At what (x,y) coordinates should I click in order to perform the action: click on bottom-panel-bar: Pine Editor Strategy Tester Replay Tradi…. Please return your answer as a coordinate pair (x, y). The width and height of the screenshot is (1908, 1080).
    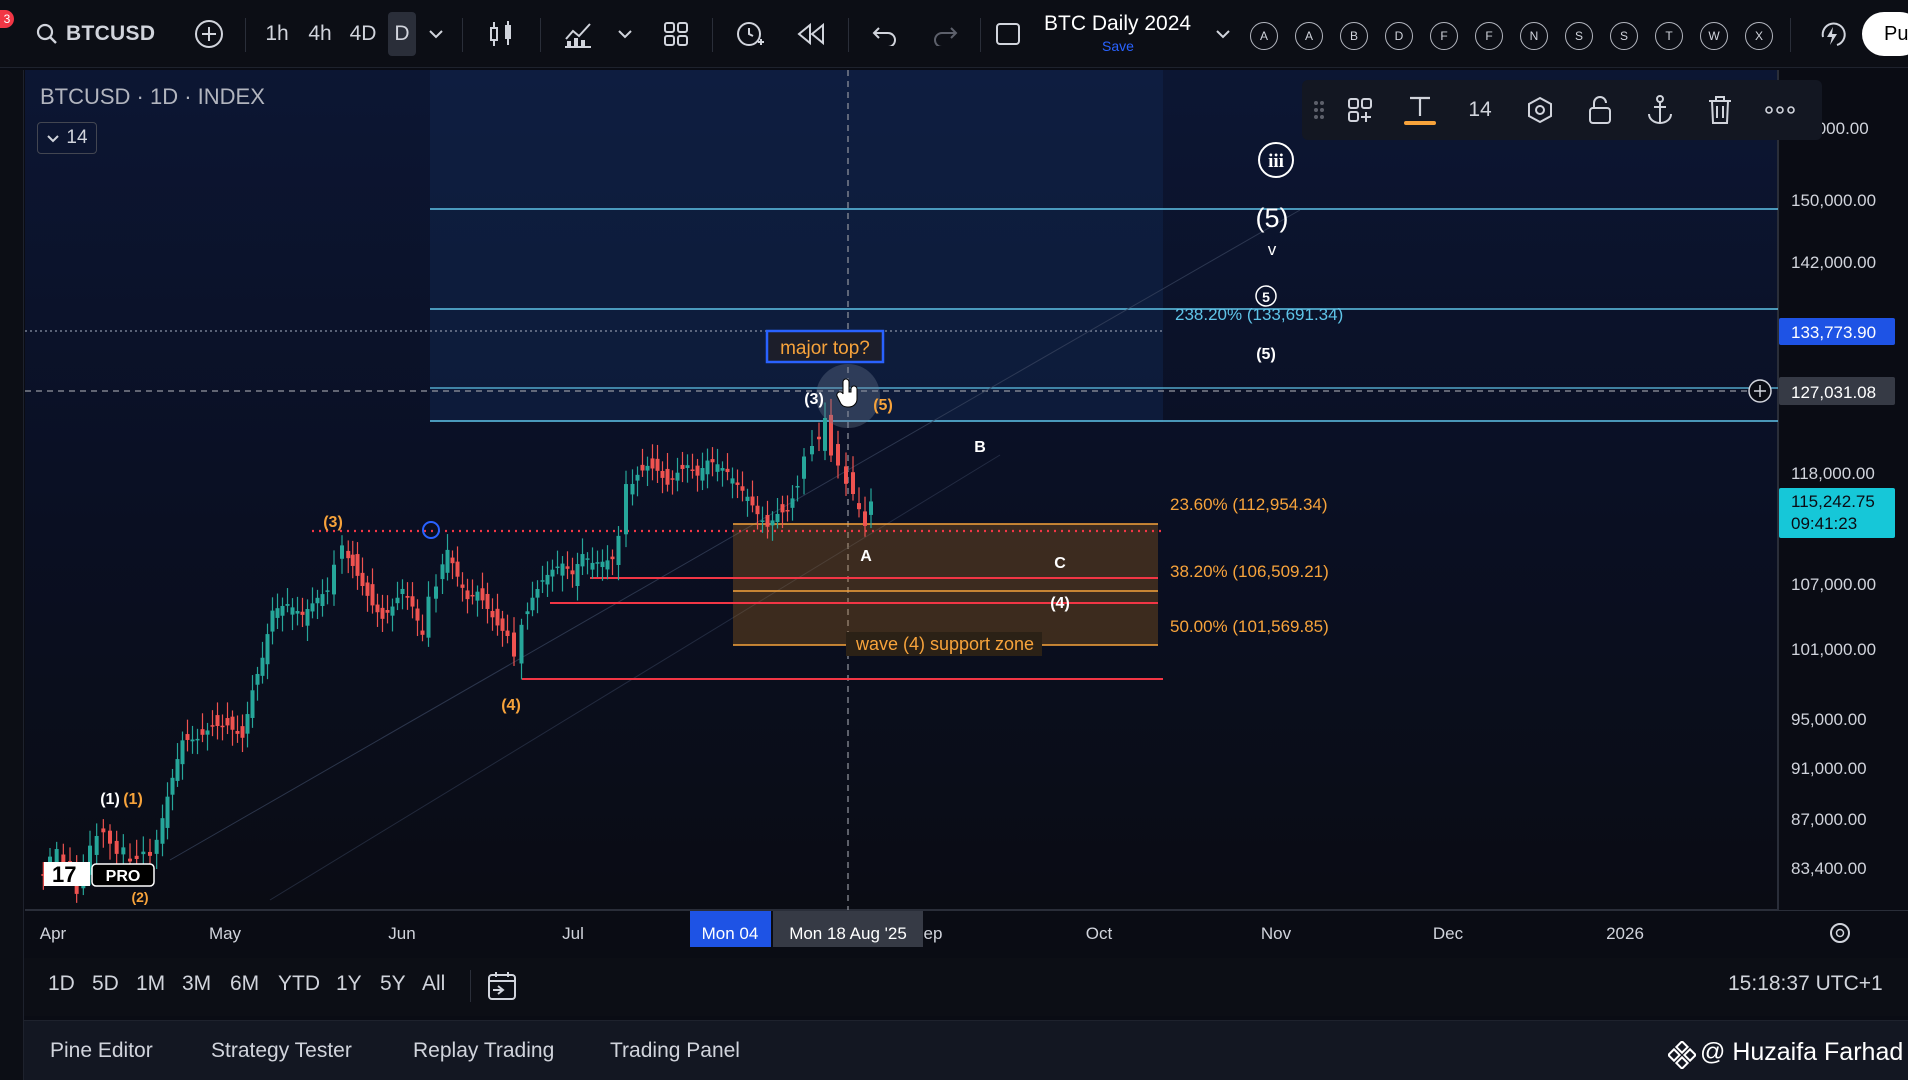
    Looking at the image, I should click on (966, 1050).